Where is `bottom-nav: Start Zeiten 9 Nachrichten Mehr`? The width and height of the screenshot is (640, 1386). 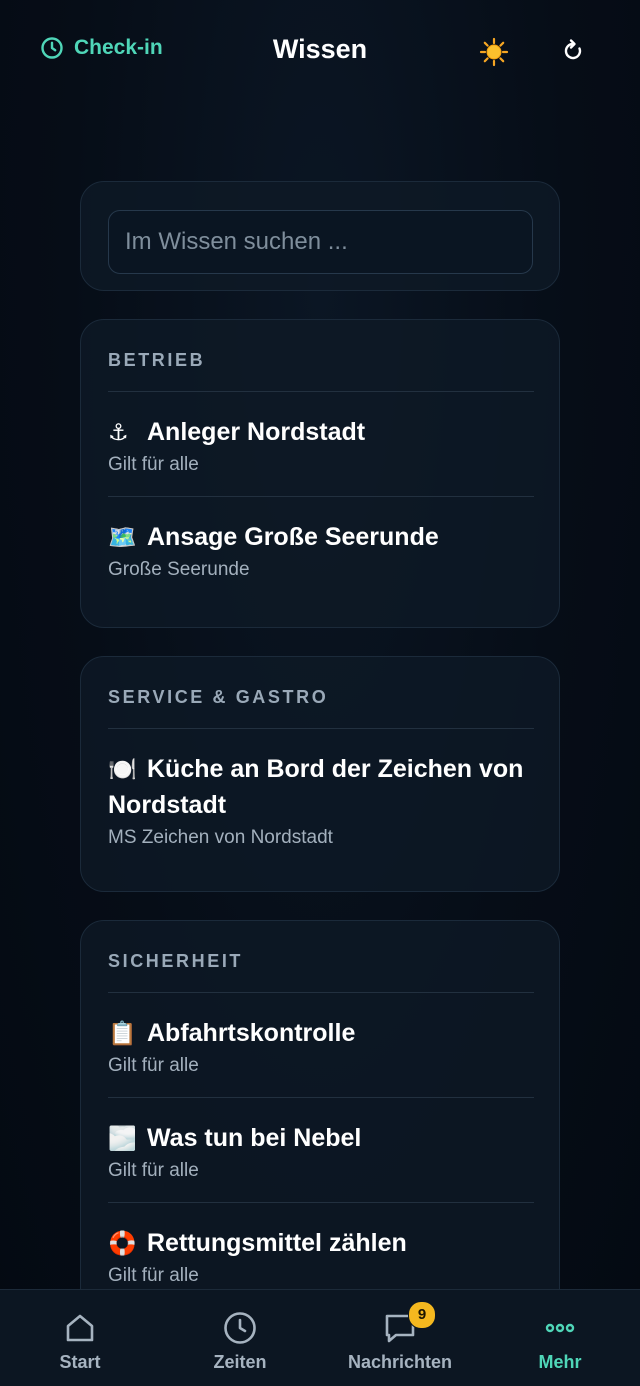
bottom-nav: Start Zeiten 9 Nachrichten Mehr is located at coordinates (320, 1337).